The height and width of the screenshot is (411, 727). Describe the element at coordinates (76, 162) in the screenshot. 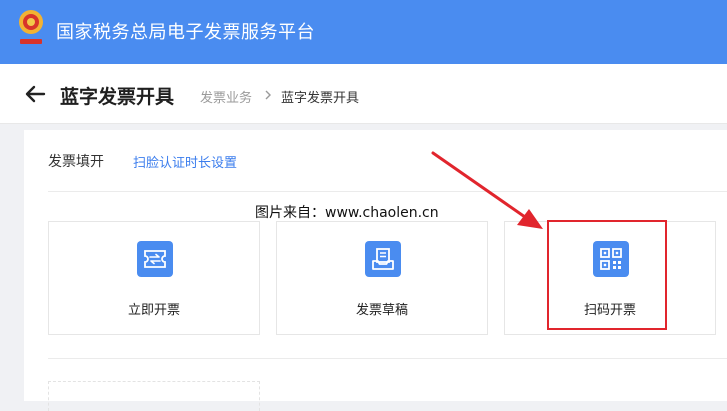

I see `section-title: 发票填开` at that location.